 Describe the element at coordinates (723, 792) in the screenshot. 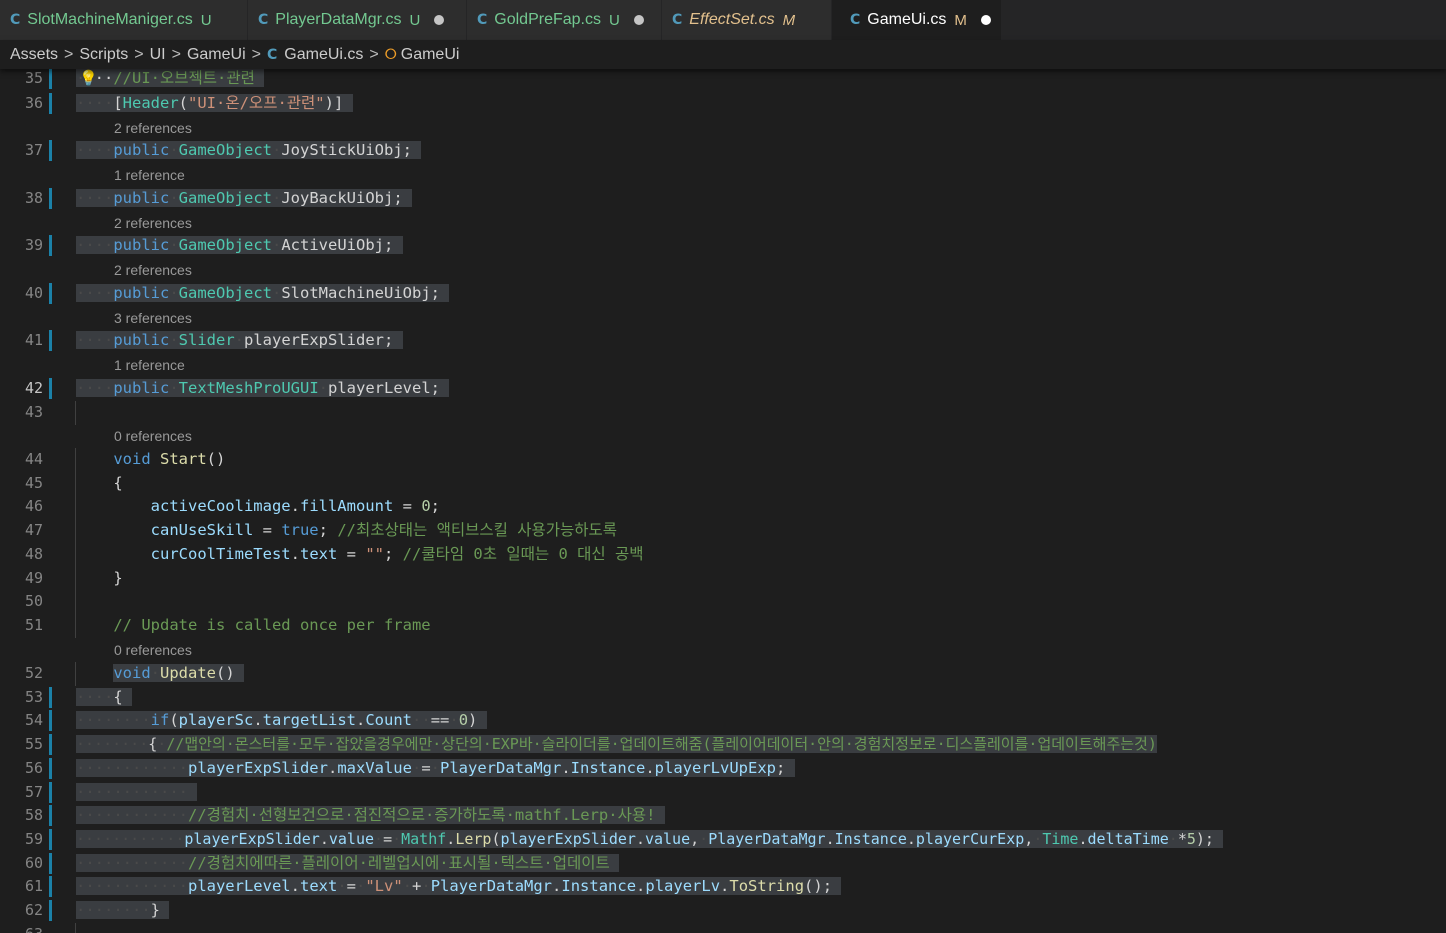

I see `code-line: 57 ············` at that location.